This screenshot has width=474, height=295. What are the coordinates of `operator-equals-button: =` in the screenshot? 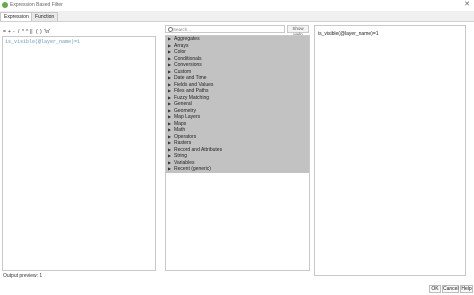 It's located at (4, 32).